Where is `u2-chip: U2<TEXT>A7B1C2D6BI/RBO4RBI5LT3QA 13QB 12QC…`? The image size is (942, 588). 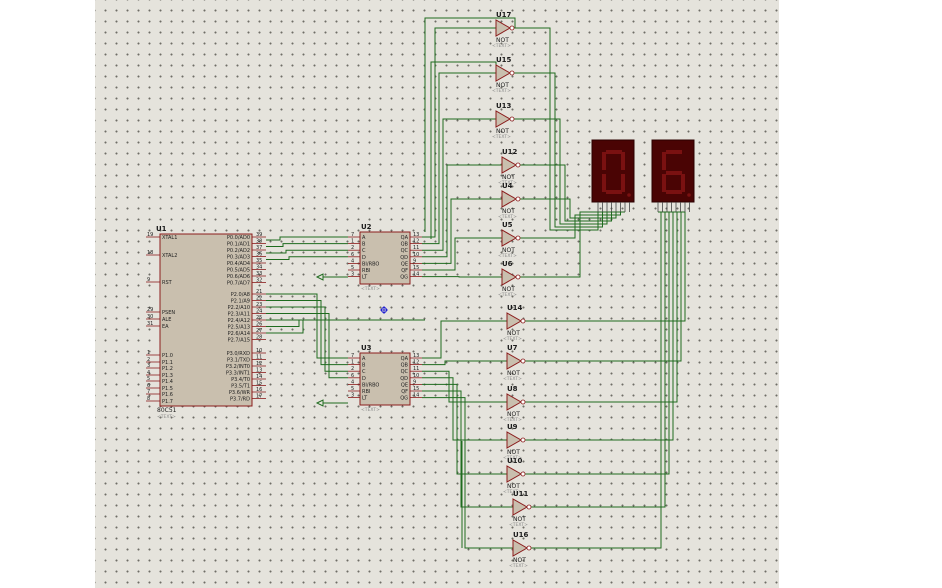 u2-chip: U2<TEXT>A7B1C2D6BI/RBO4RBI5LT3QA 13QB 12QC… is located at coordinates (385, 257).